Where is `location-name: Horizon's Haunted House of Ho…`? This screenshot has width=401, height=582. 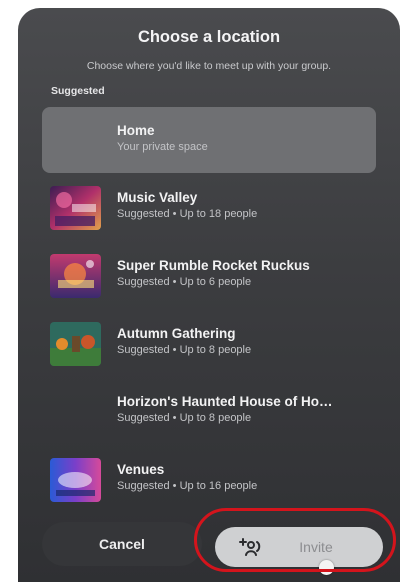 location-name: Horizon's Haunted House of Ho… is located at coordinates (225, 401).